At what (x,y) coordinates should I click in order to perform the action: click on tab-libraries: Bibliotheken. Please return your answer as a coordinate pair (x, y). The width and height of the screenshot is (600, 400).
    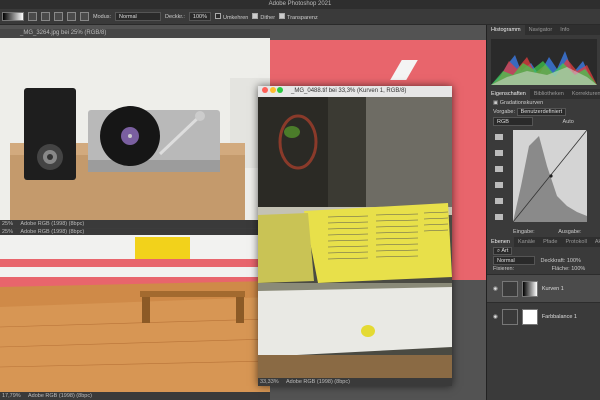
    Looking at the image, I should click on (549, 94).